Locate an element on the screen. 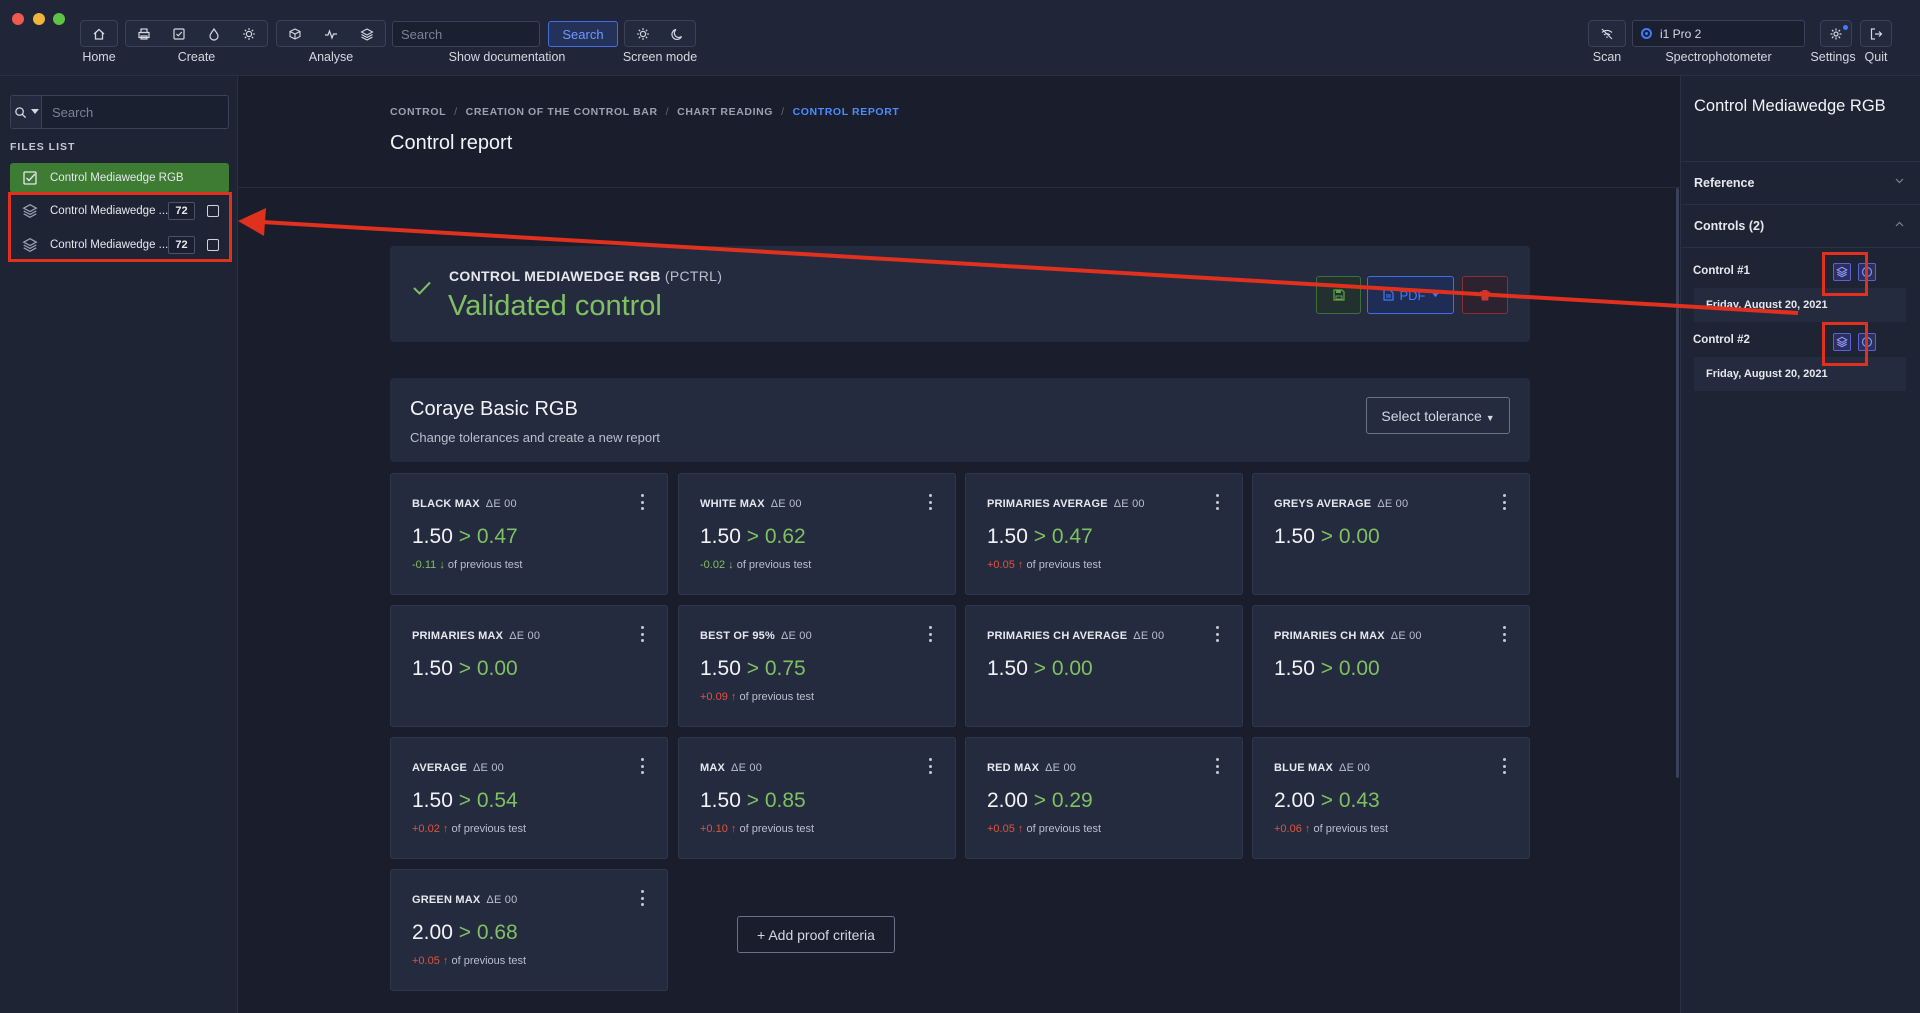 The image size is (1920, 1013). gear-icon is located at coordinates (1836, 34).